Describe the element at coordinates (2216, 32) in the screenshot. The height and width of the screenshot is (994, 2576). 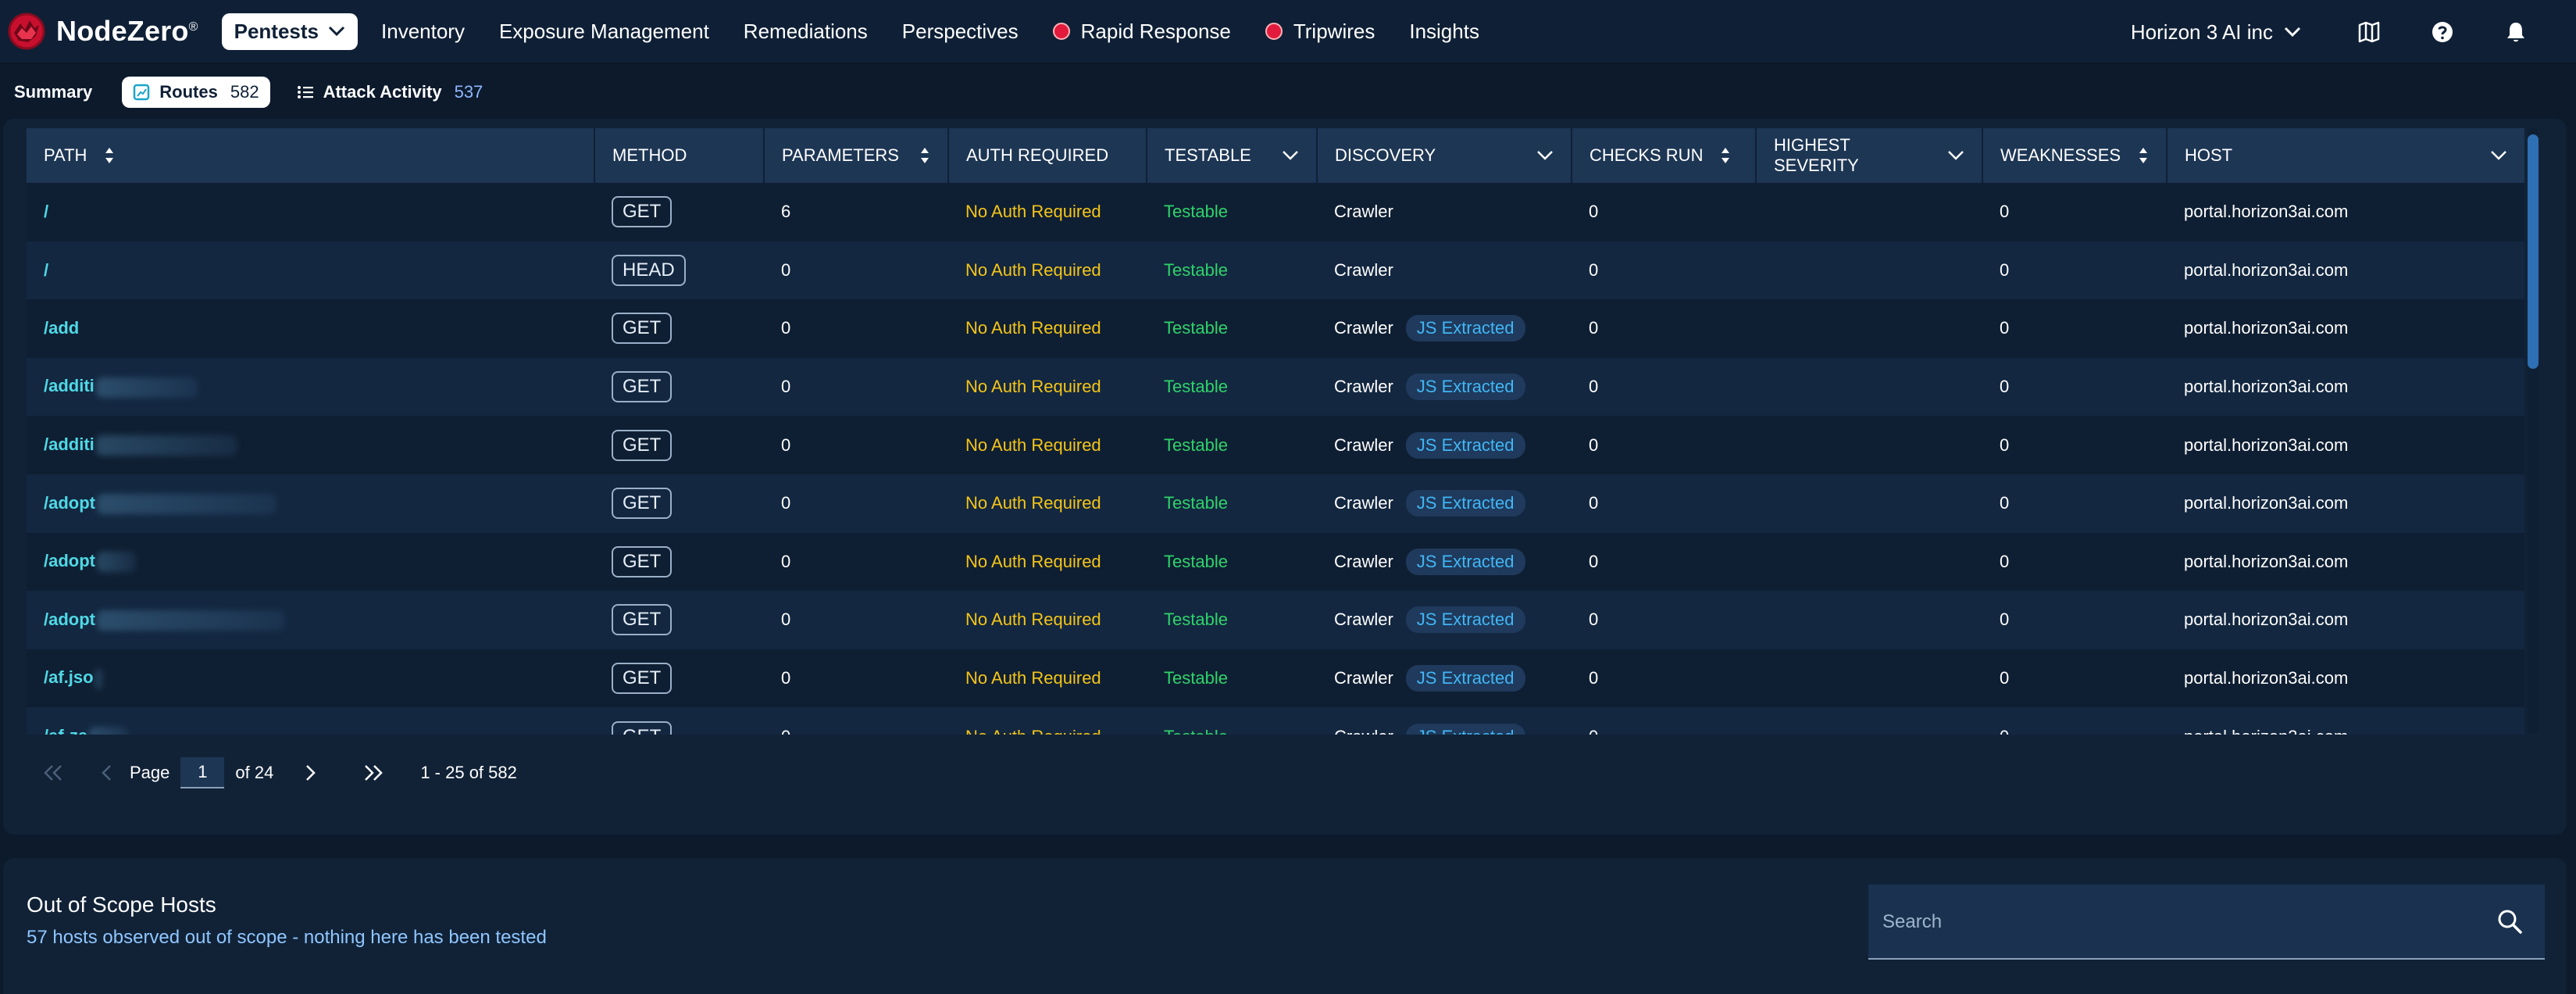
I see `org-selector: Horizon 3 AI inc` at that location.